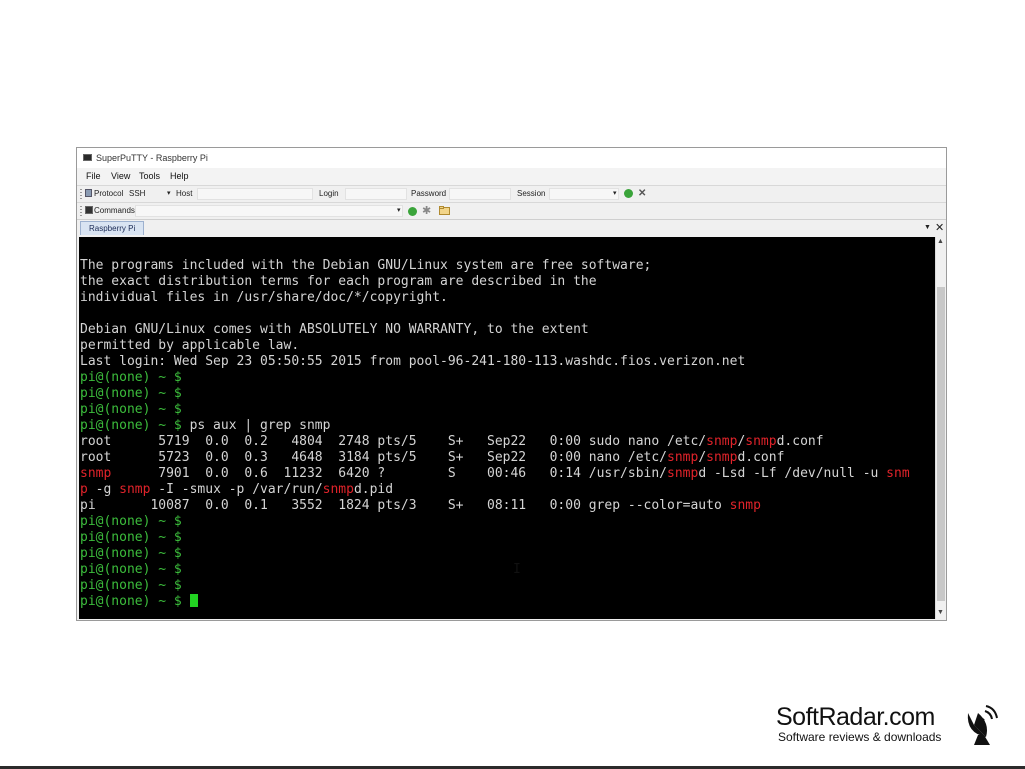 This screenshot has width=1025, height=769. Describe the element at coordinates (426, 210) in the screenshot. I see `settings-gear-icon: ✱` at that location.